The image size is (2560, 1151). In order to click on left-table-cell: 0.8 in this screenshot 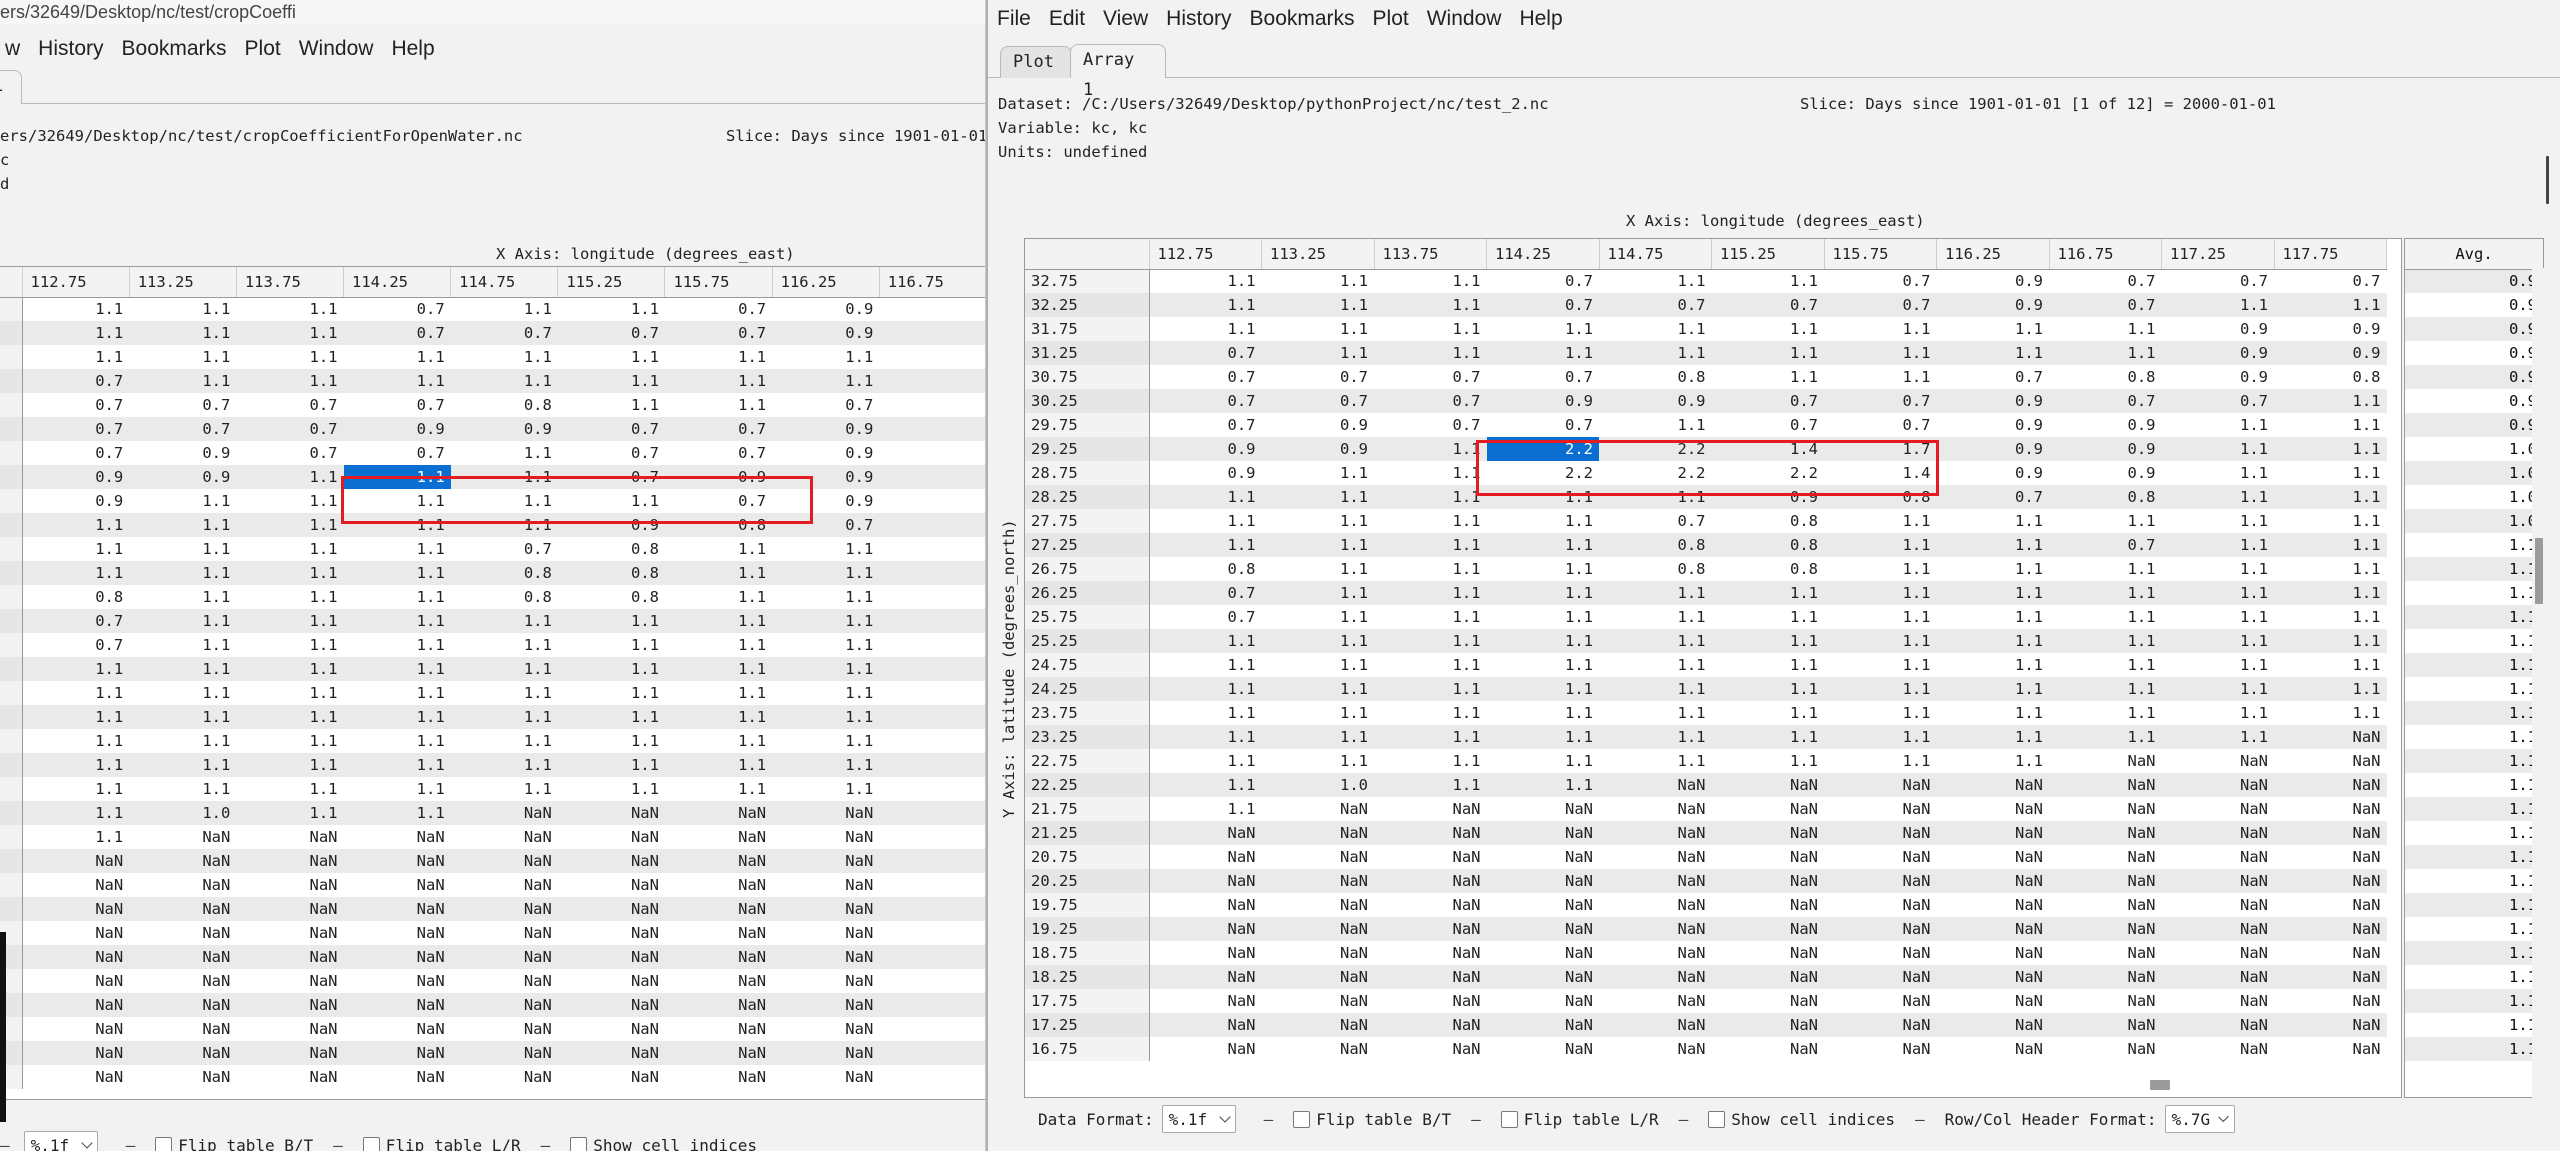, I will do `click(611, 597)`.